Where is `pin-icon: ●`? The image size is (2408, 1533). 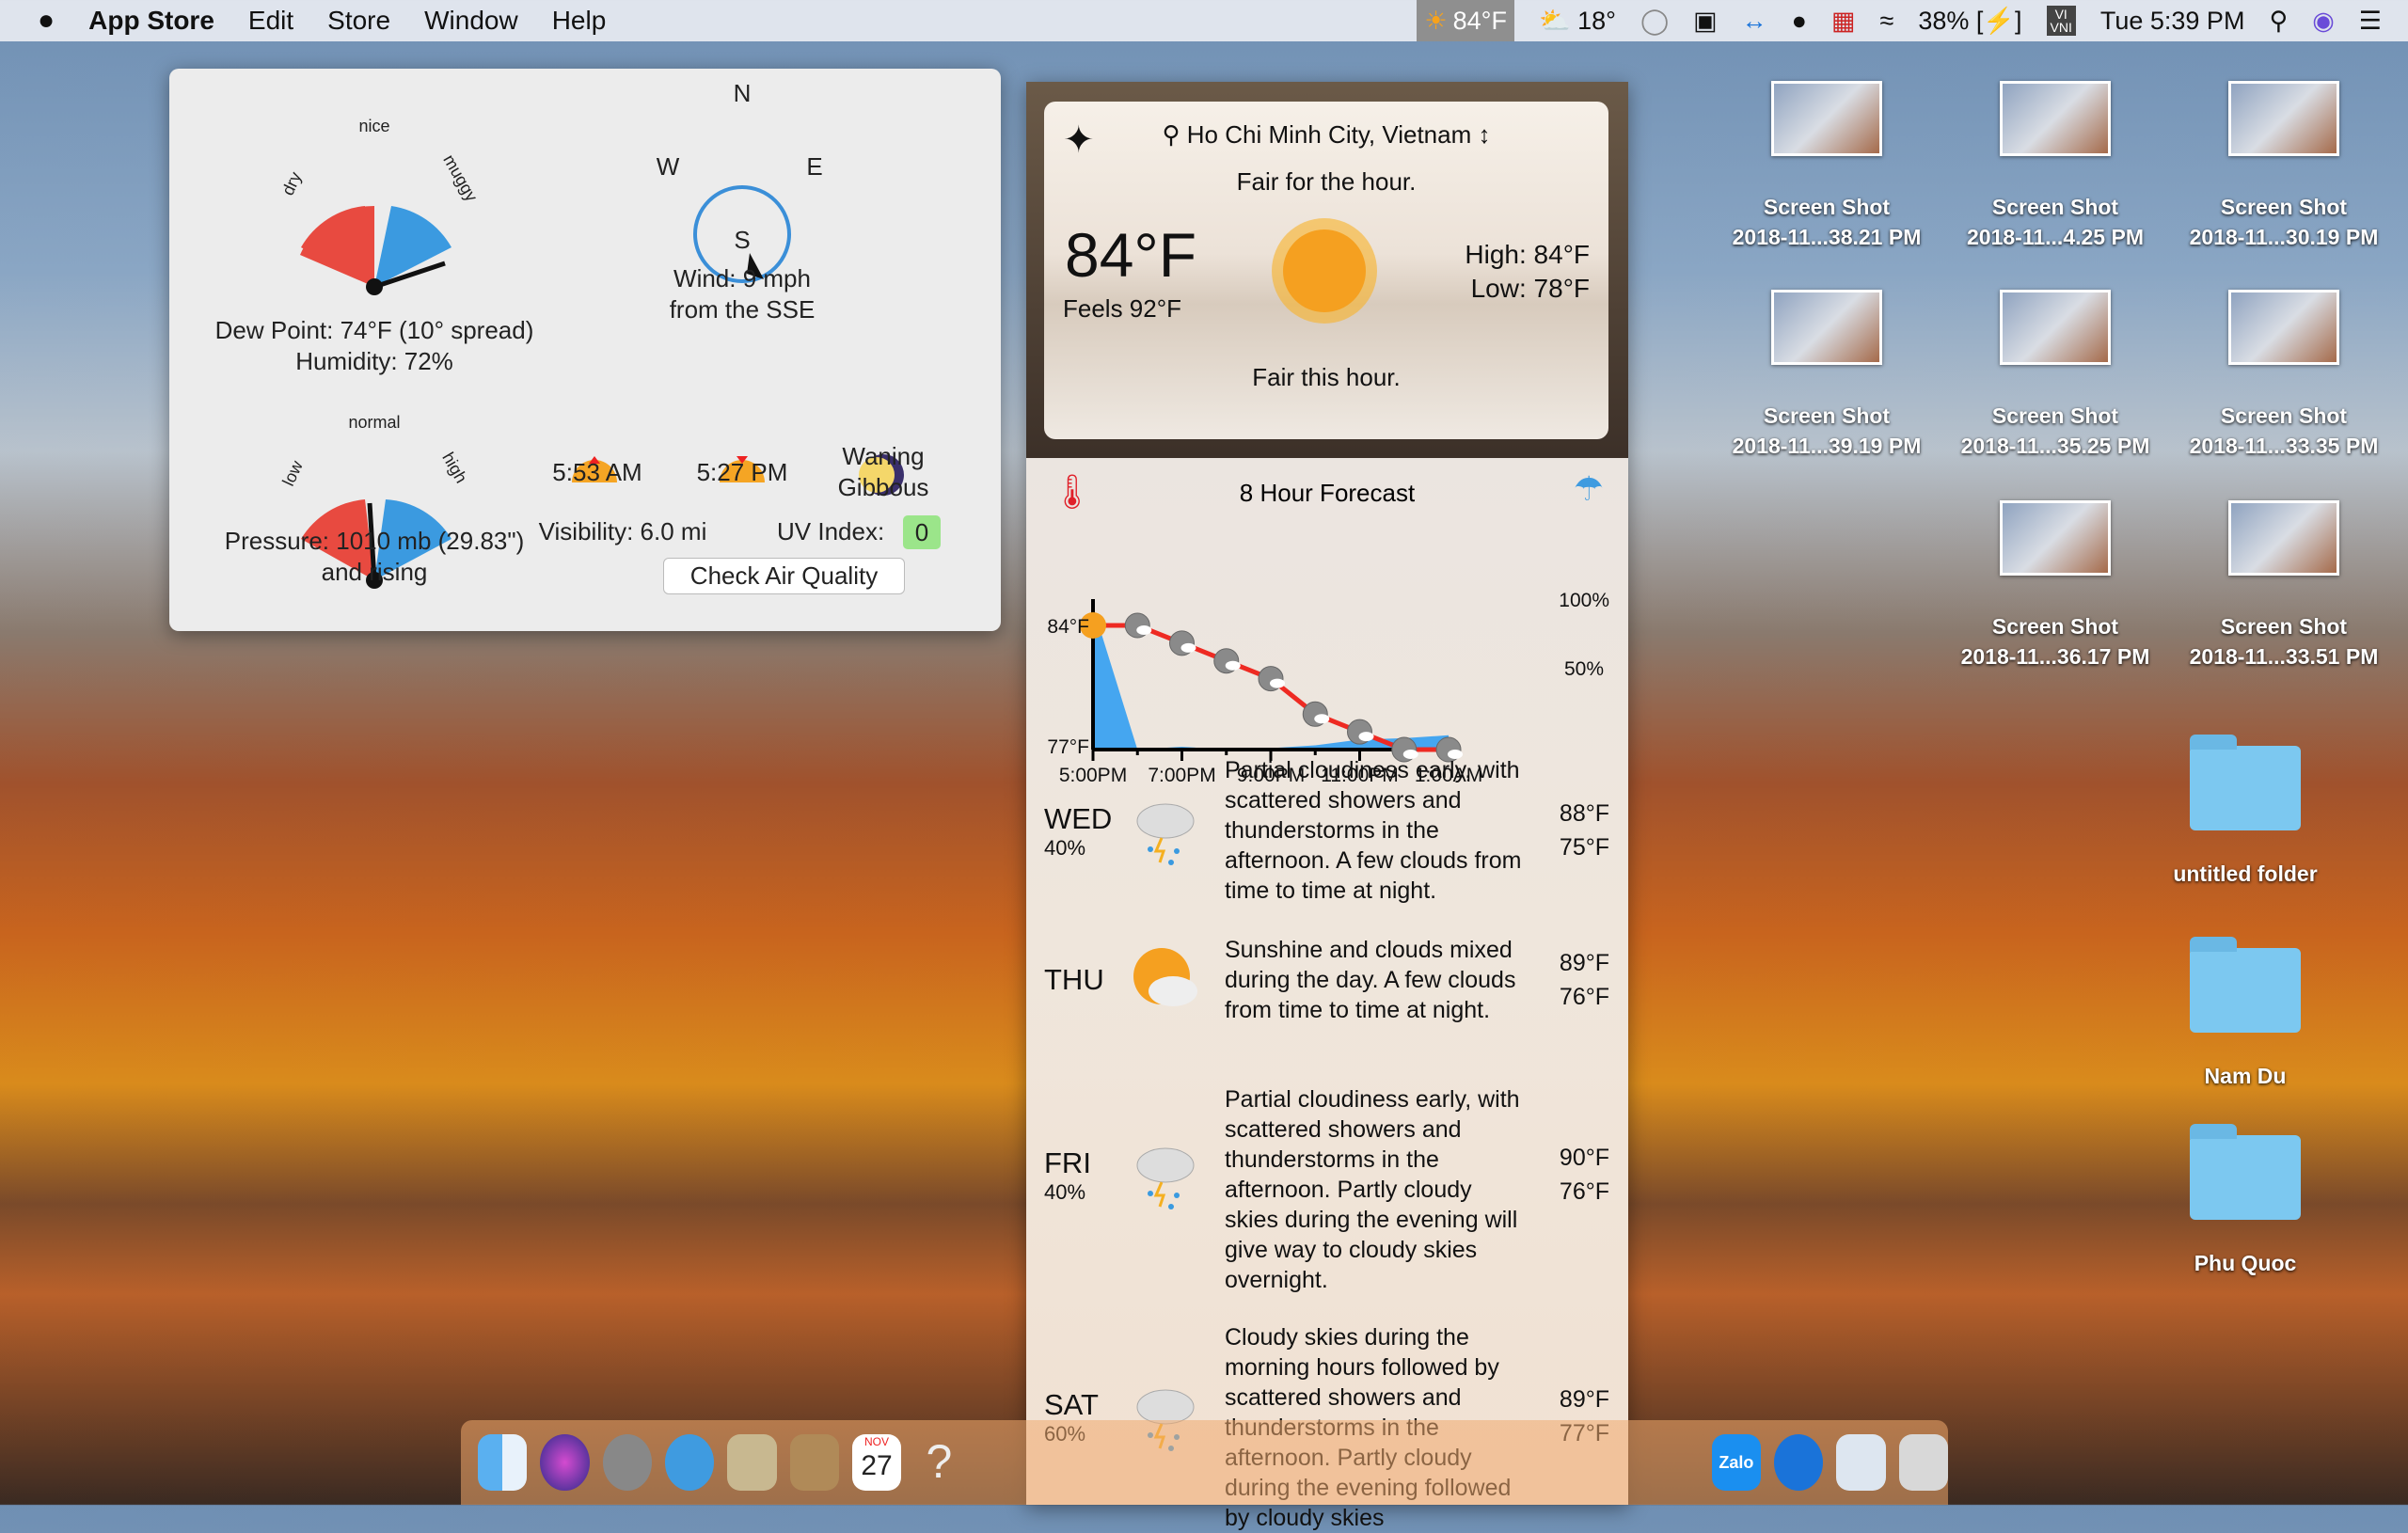
pin-icon: ● is located at coordinates (1800, 22).